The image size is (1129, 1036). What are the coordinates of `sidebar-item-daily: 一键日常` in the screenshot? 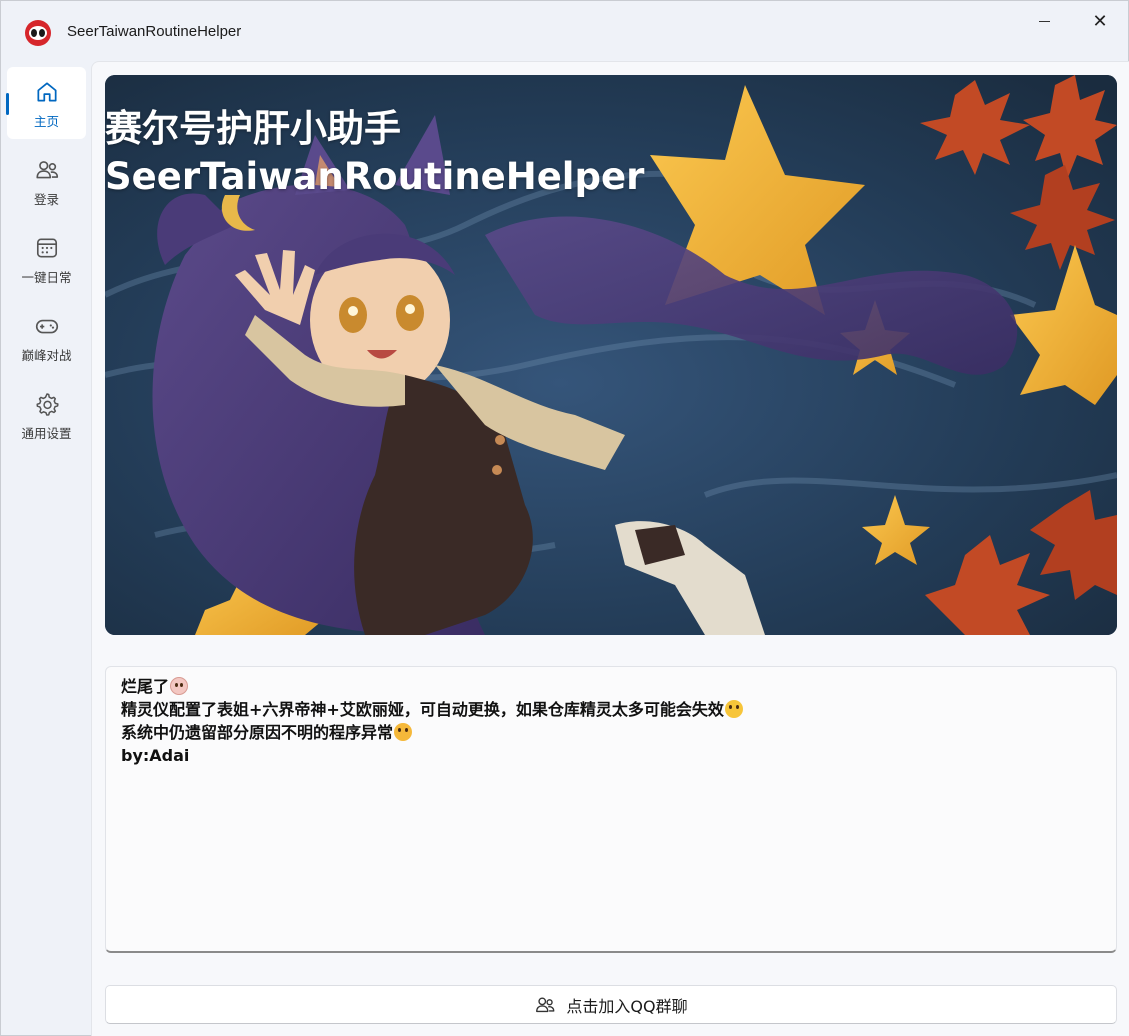 It's located at (46, 259).